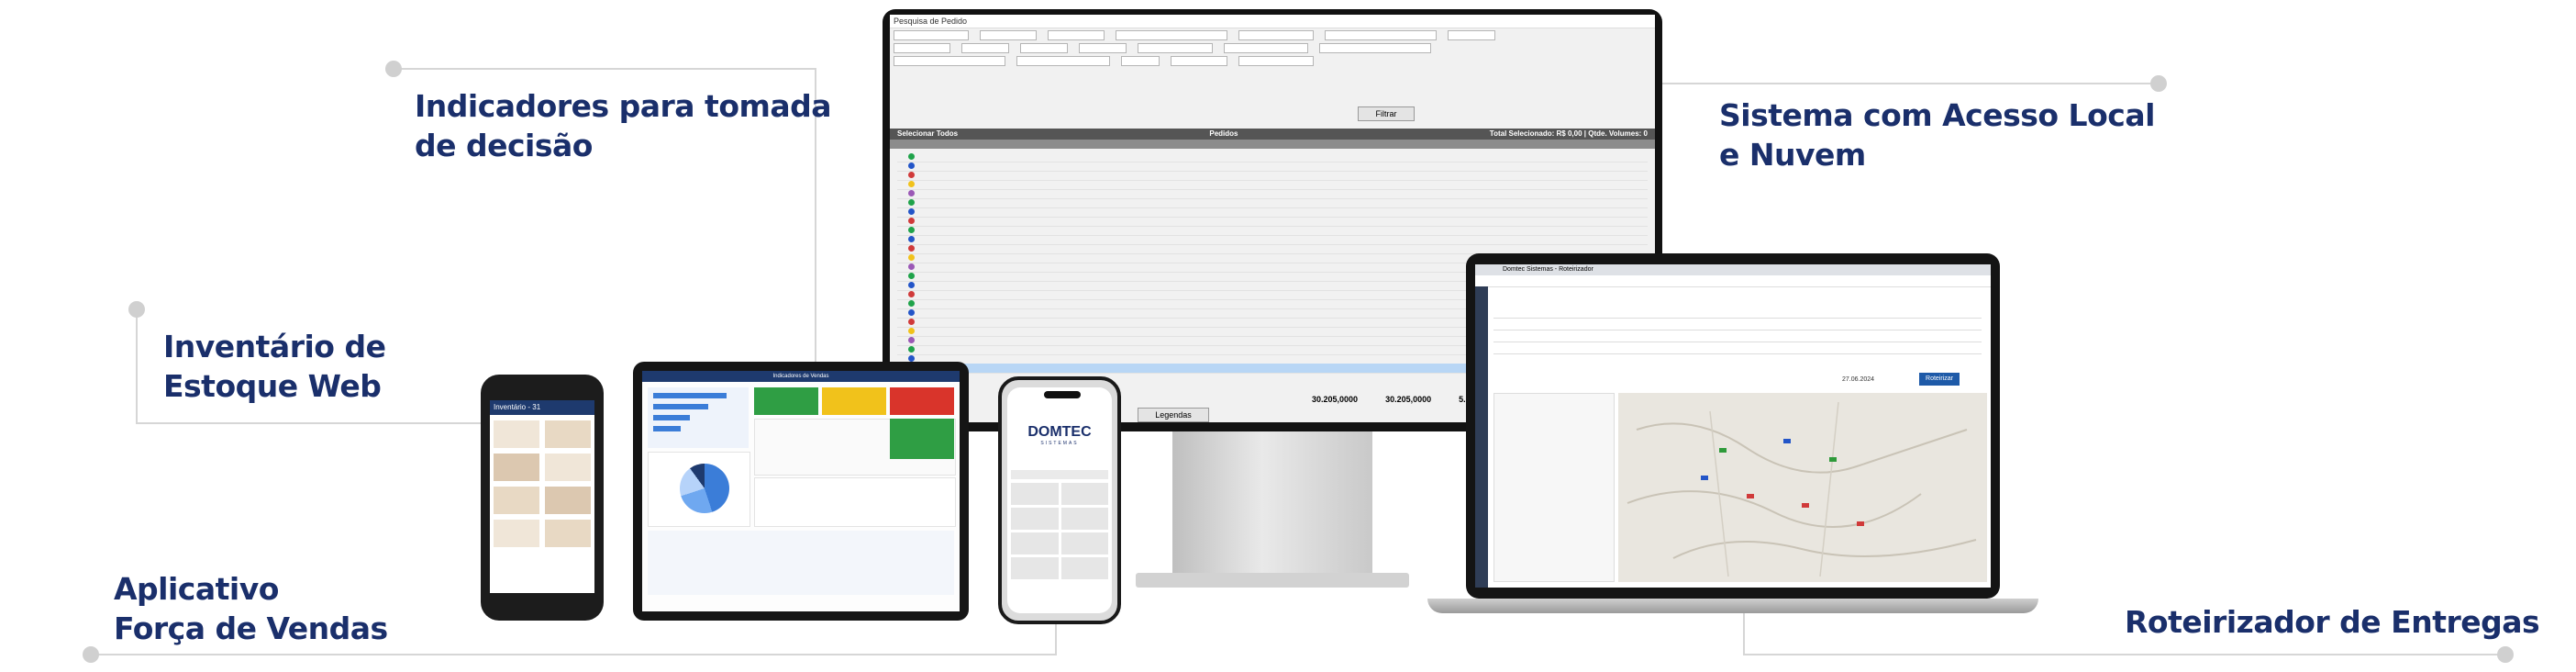 The height and width of the screenshot is (672, 2576). I want to click on label-roteirizador: Roteirizador de Entregas, so click(2332, 622).